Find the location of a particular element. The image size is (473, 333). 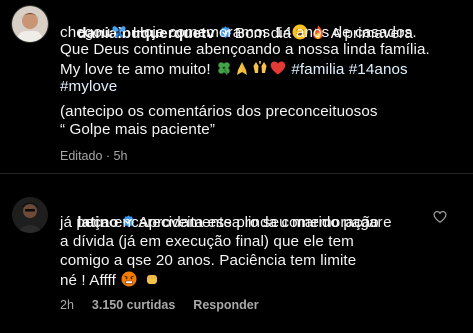

comment-line-5: né ! Affff is located at coordinates (110, 281).